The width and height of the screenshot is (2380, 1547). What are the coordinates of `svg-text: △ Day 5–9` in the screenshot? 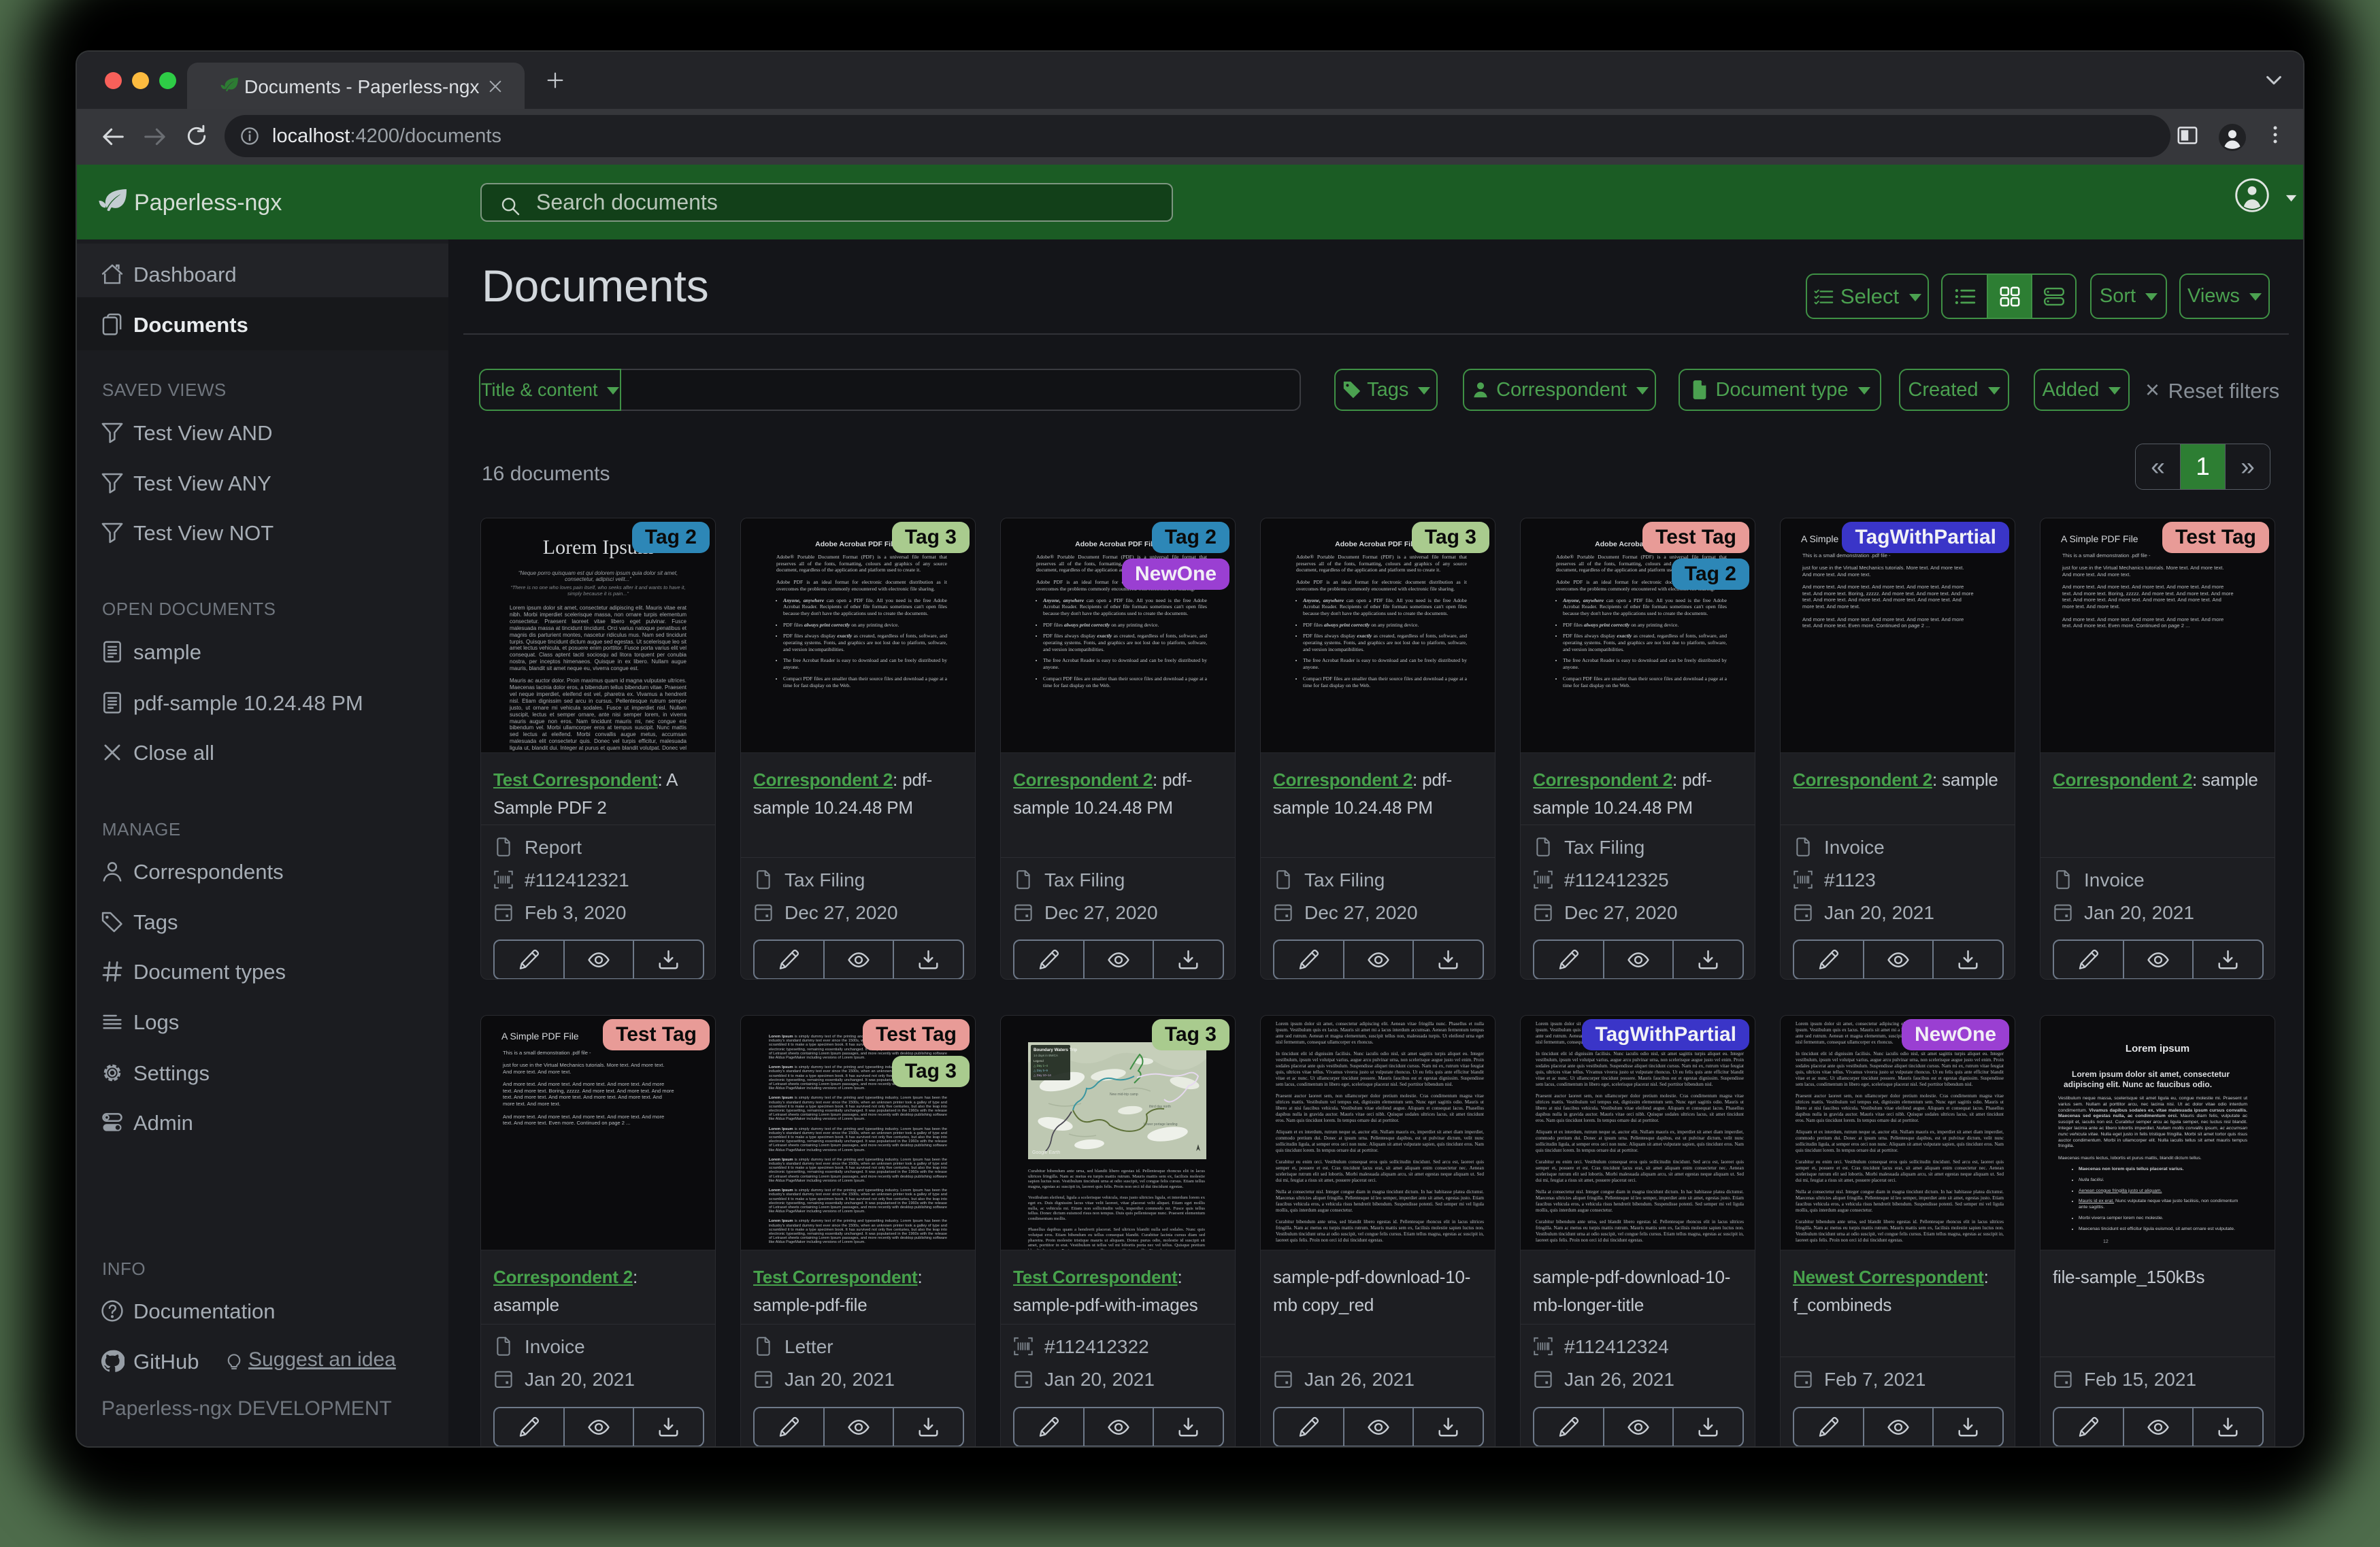 It's located at (1041, 1070).